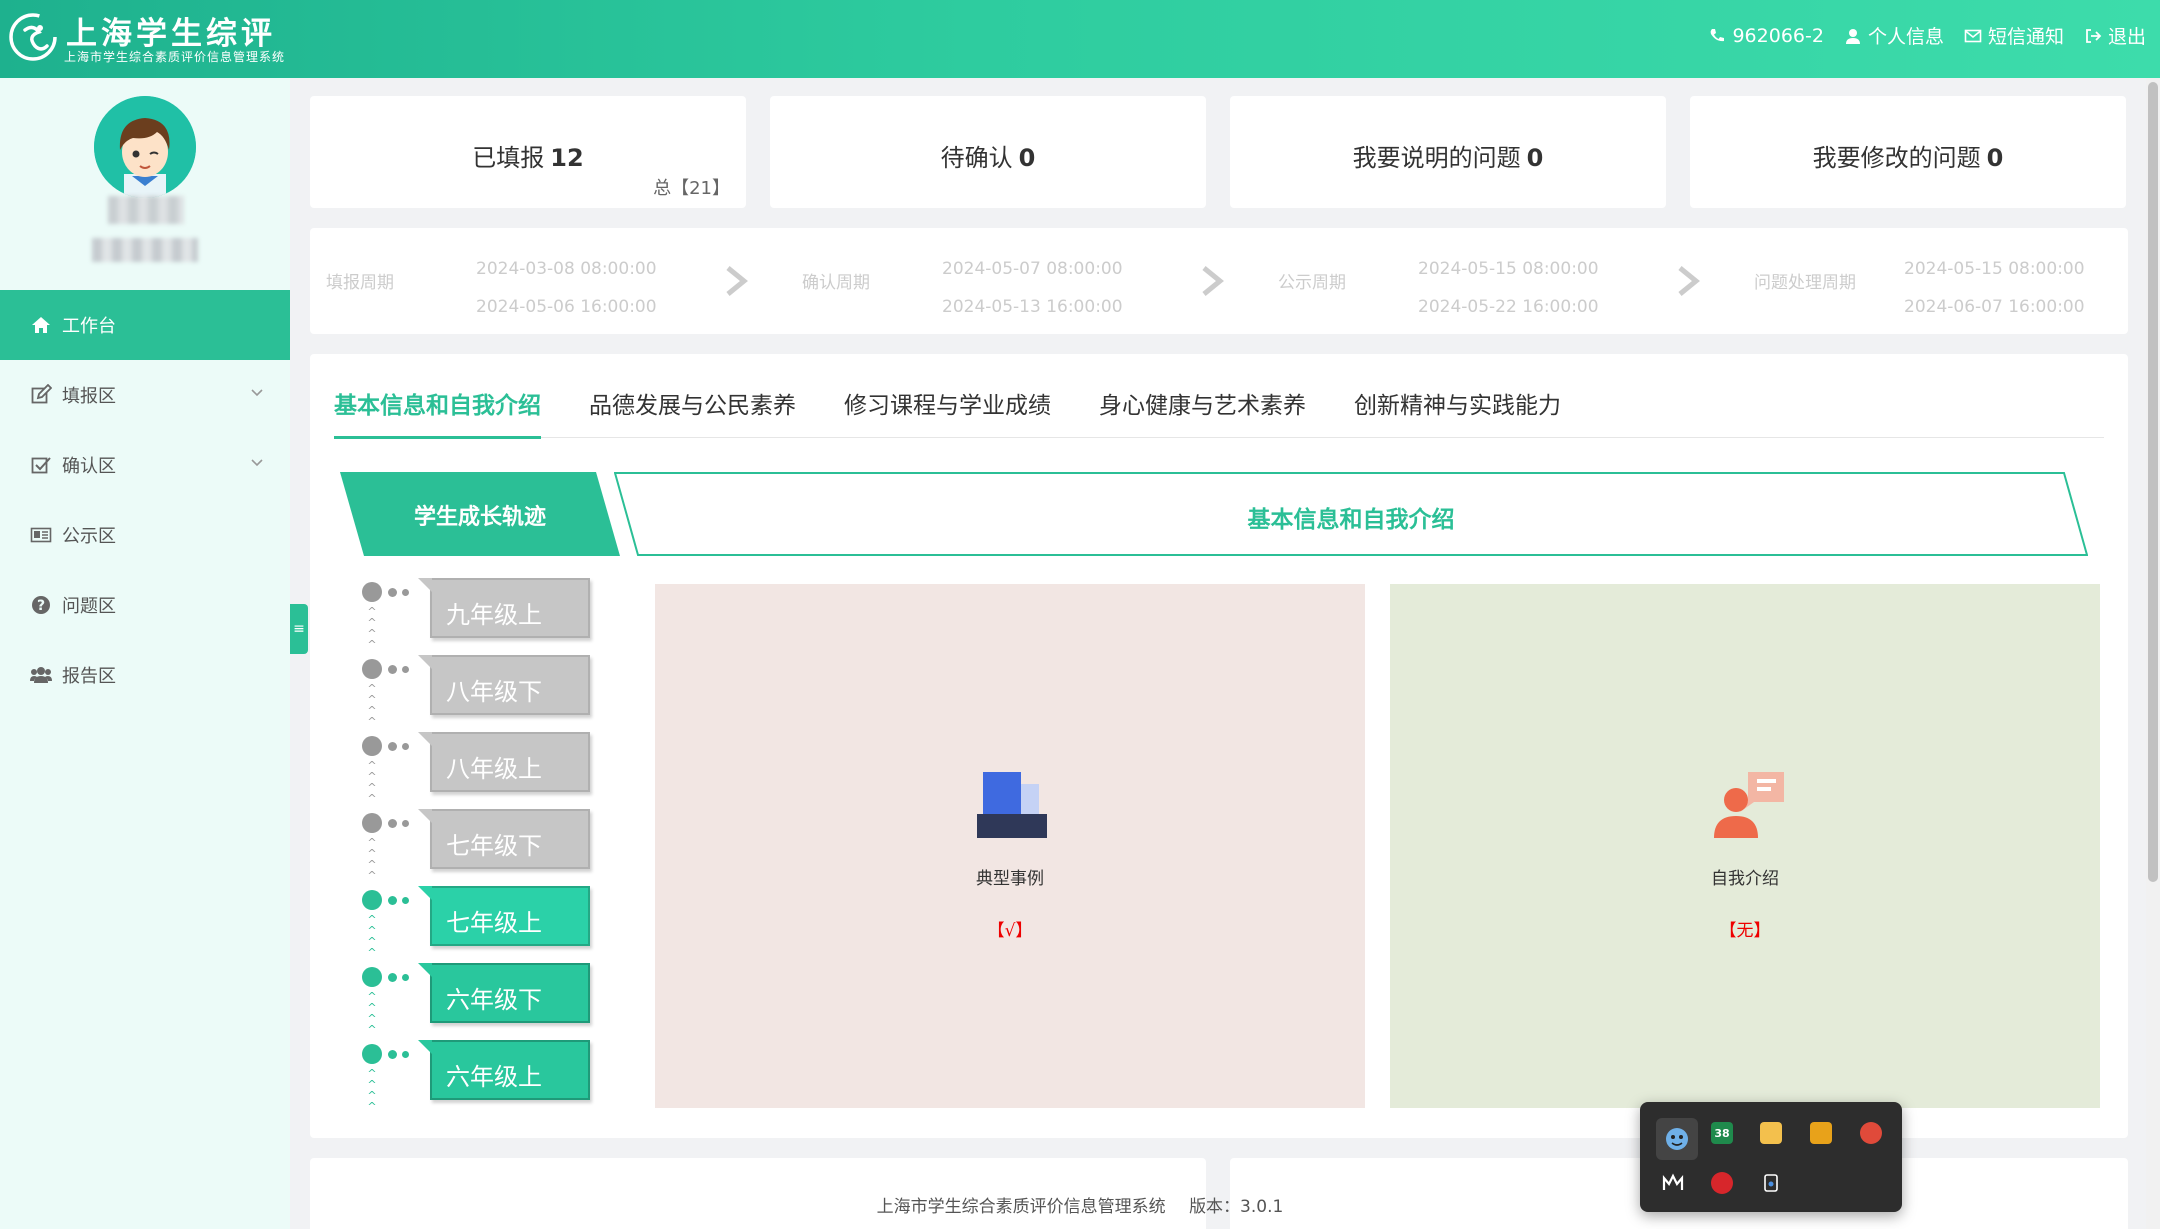 The width and height of the screenshot is (2160, 1229). What do you see at coordinates (1821, 1133) in the screenshot?
I see `tray-shield-icon` at bounding box center [1821, 1133].